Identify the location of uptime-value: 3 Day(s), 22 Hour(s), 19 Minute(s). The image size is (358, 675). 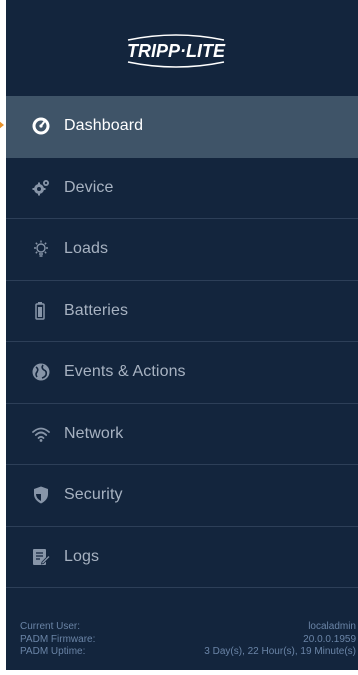
(280, 651).